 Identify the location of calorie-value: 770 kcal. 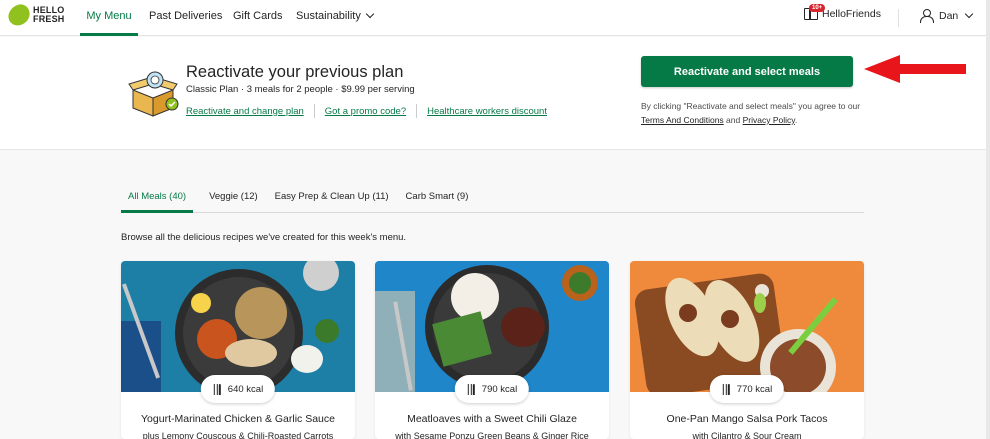
(754, 389).